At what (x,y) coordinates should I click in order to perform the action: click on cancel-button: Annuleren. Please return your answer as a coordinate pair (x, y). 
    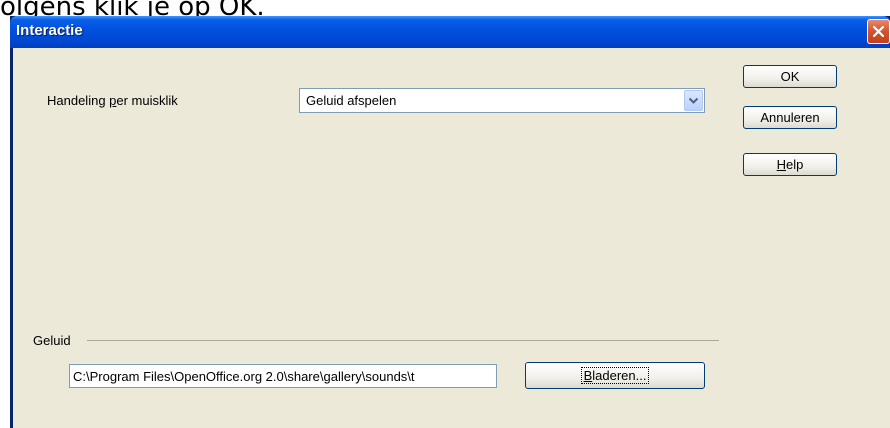
    Looking at the image, I should click on (790, 117).